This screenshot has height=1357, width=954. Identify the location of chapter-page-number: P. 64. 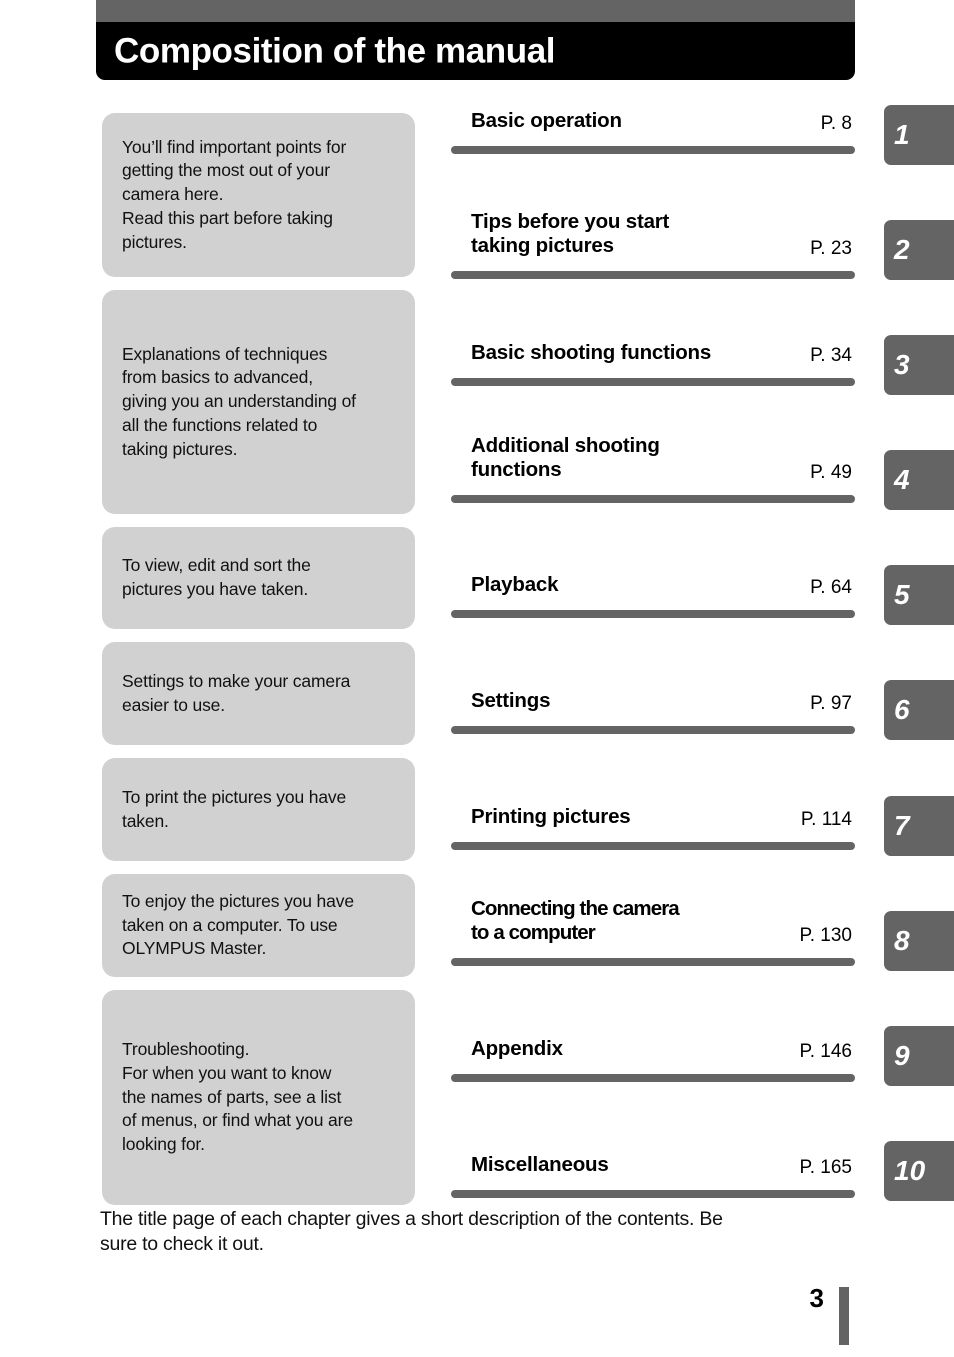
(831, 587).